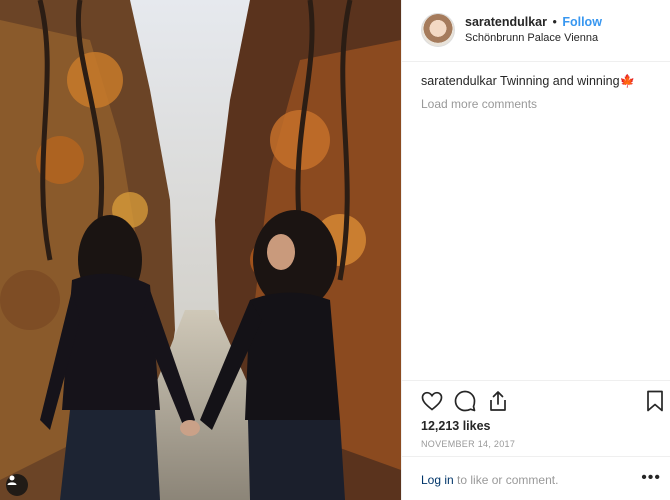 The width and height of the screenshot is (670, 500). I want to click on caption: saratendulkar Twinning and winning🍁, so click(528, 81).